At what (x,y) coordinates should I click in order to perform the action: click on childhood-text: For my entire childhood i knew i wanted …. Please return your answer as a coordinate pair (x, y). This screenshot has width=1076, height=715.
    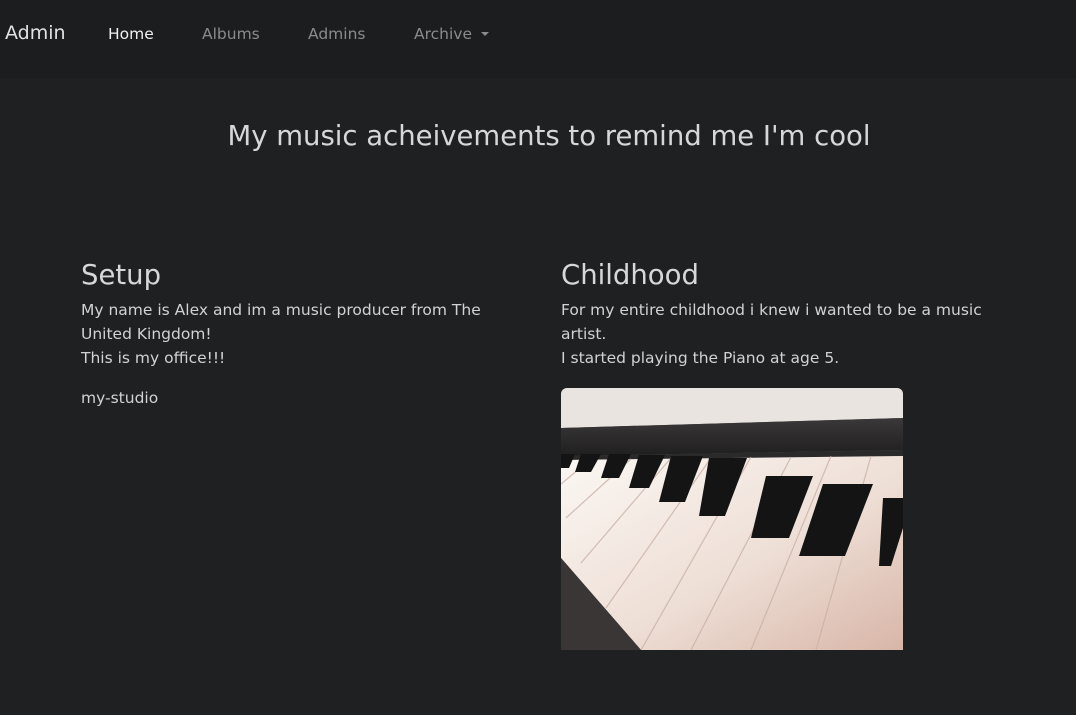
    Looking at the image, I should click on (781, 334).